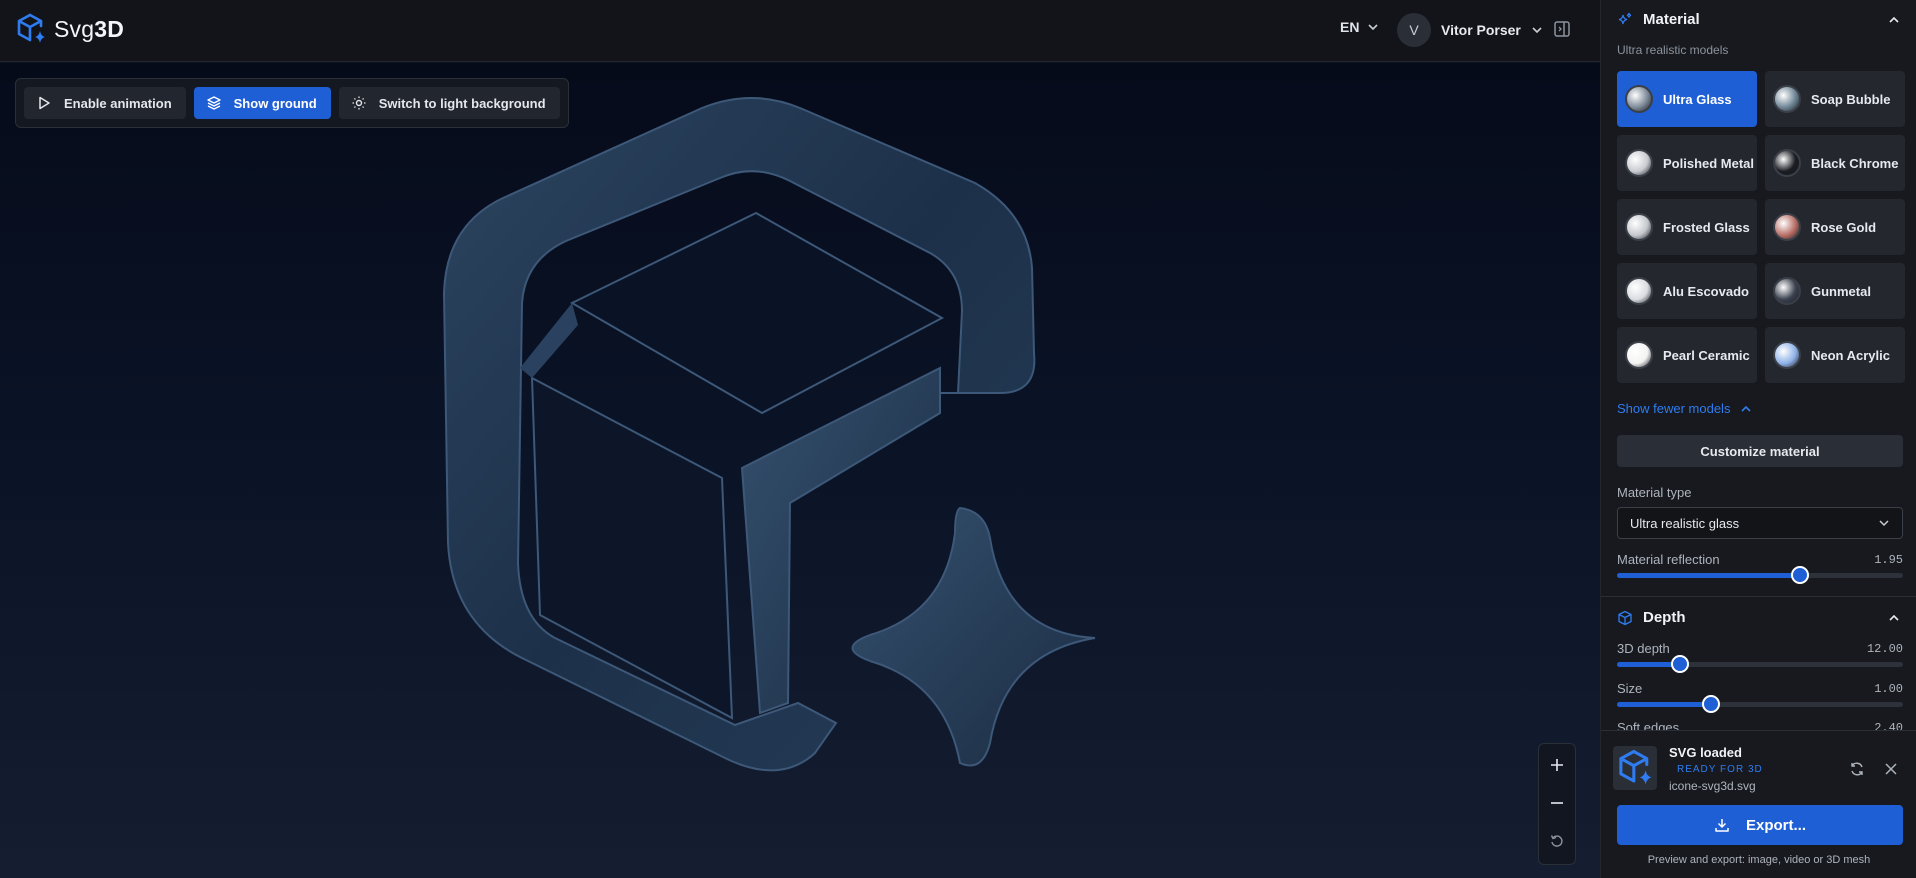 Image resolution: width=1916 pixels, height=878 pixels. I want to click on svg-thumbnail, so click(1635, 768).